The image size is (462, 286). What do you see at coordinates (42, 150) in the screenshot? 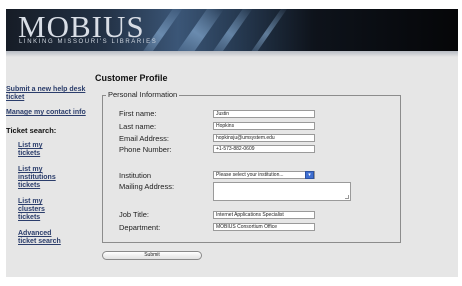
I see `list-my-tickets-link: List my tickets` at bounding box center [42, 150].